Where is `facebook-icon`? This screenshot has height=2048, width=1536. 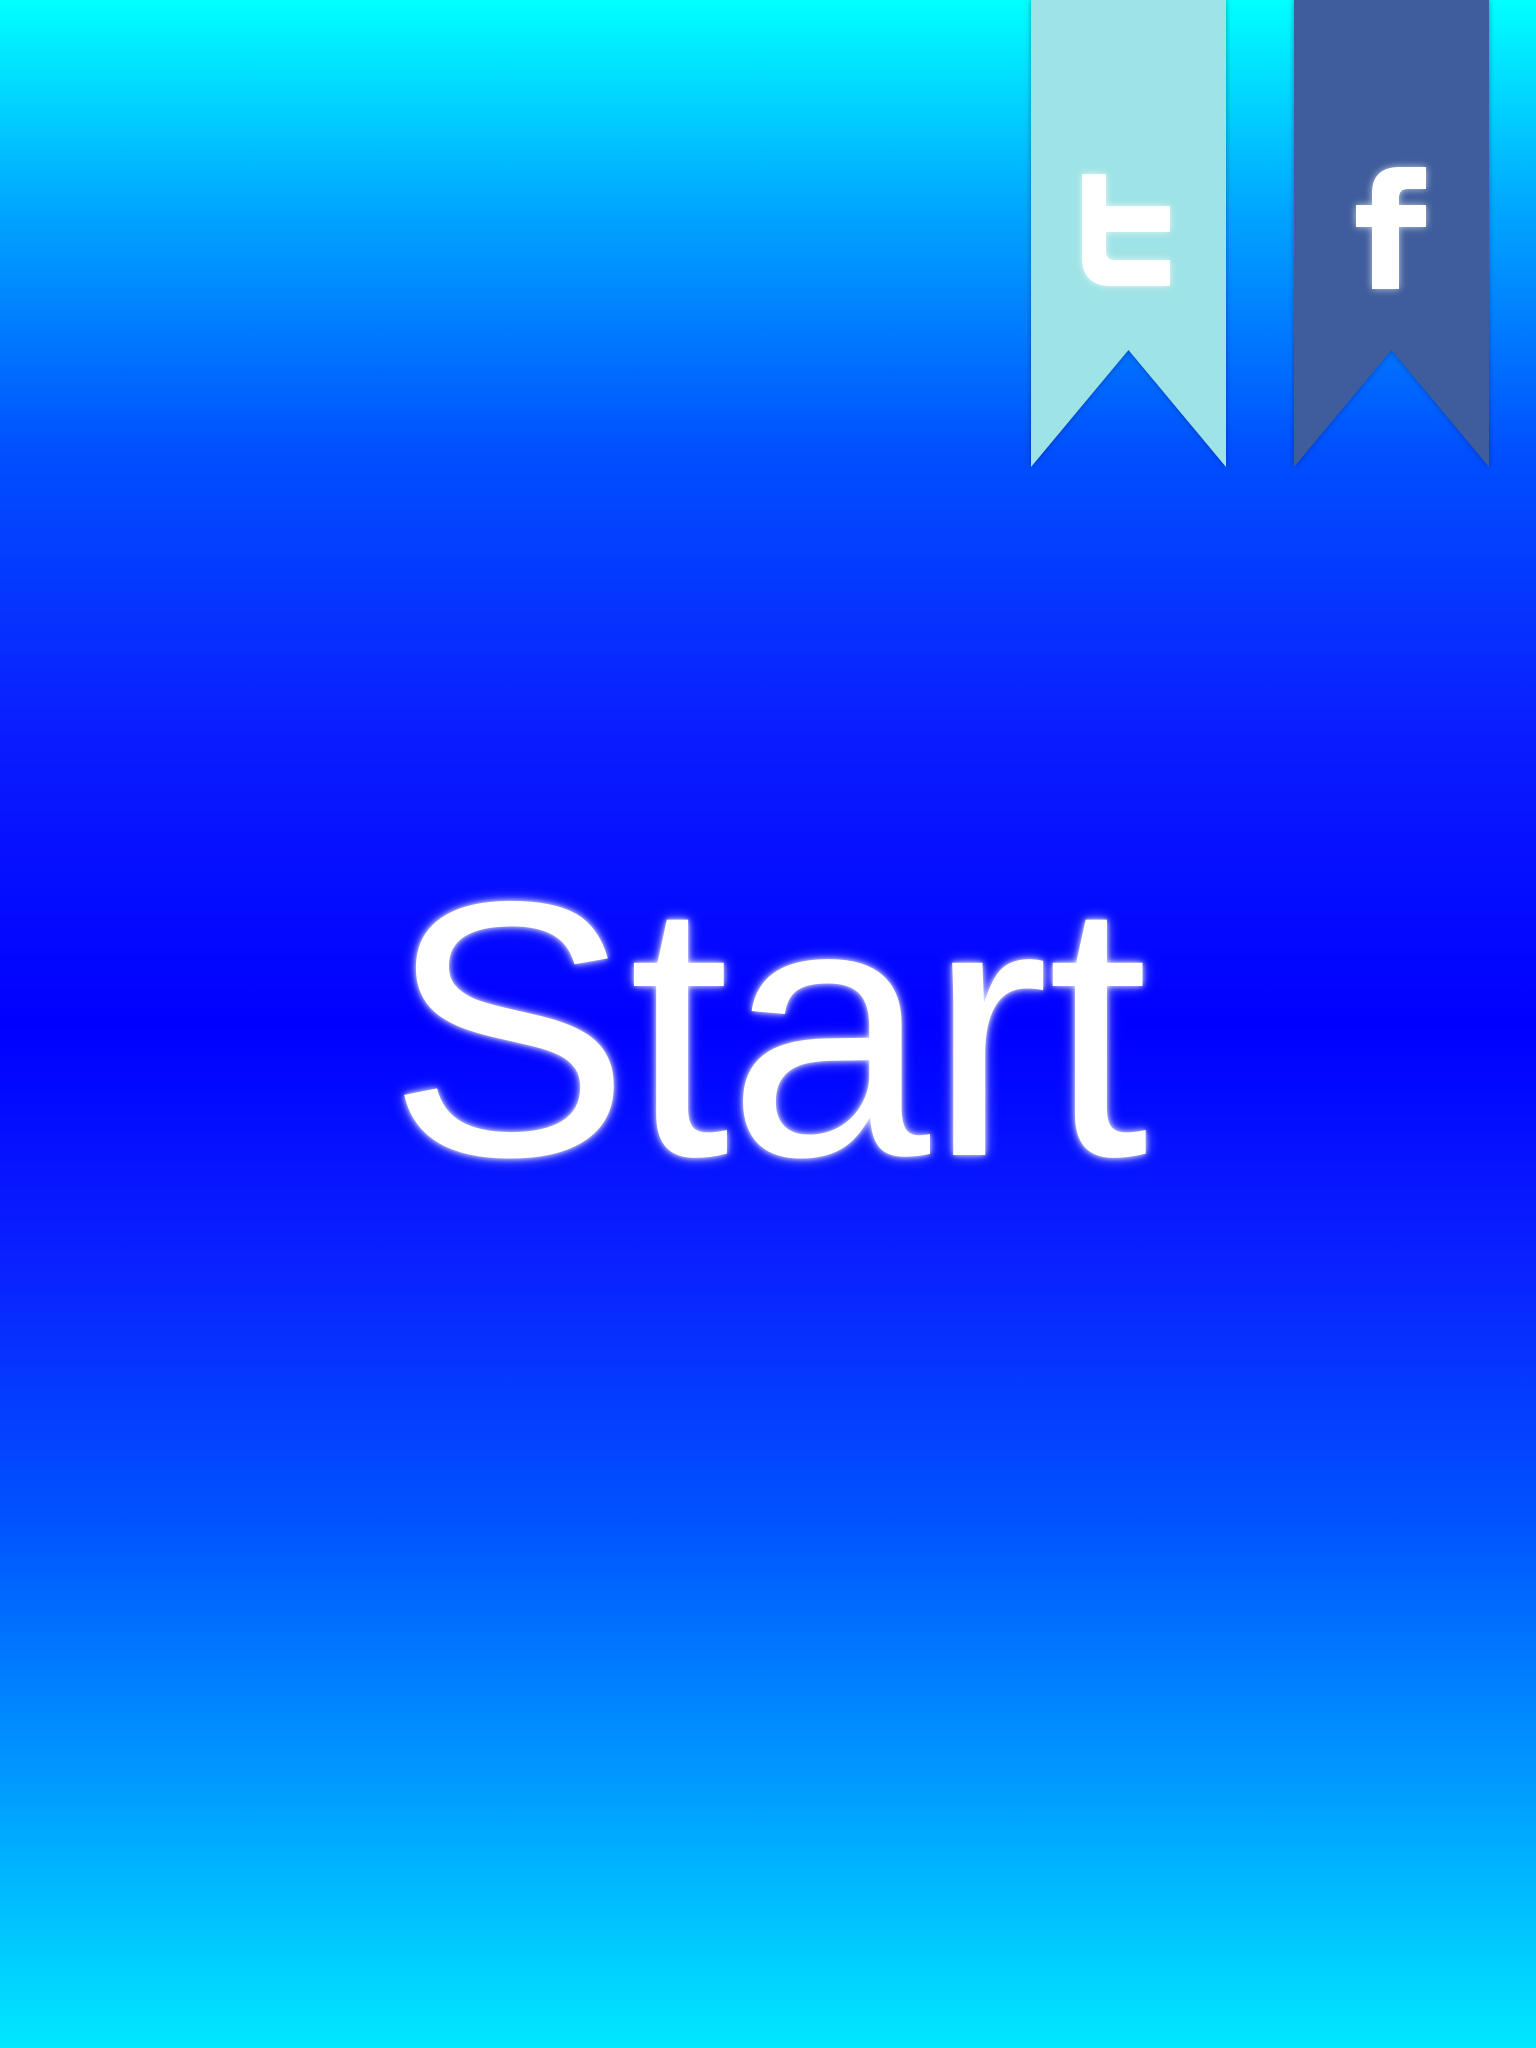 facebook-icon is located at coordinates (1391, 230).